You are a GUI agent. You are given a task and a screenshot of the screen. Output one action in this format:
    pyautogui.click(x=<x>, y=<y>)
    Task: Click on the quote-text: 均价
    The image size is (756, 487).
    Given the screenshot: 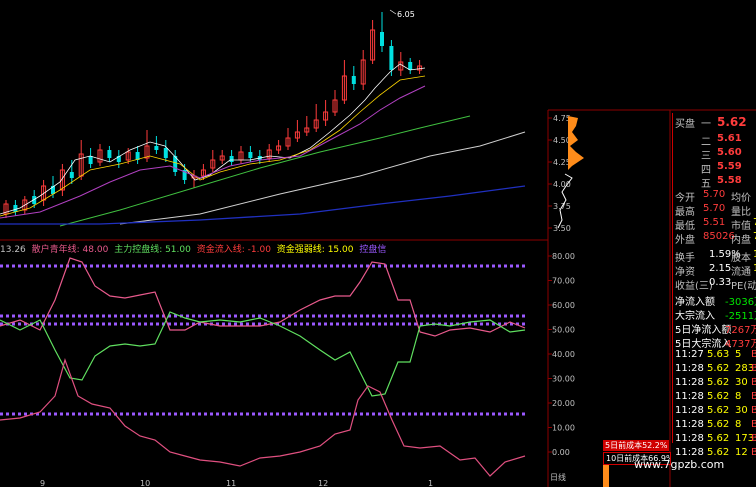 What is the action you would take?
    pyautogui.click(x=741, y=197)
    